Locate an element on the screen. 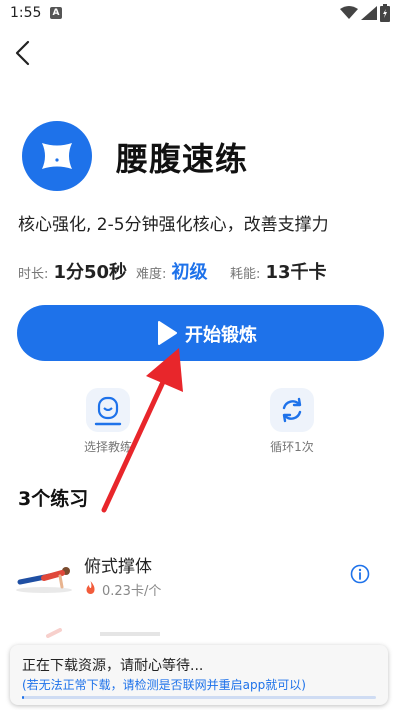 The width and height of the screenshot is (400, 710). exercise-count-heading: 3个练习 is located at coordinates (53, 499).